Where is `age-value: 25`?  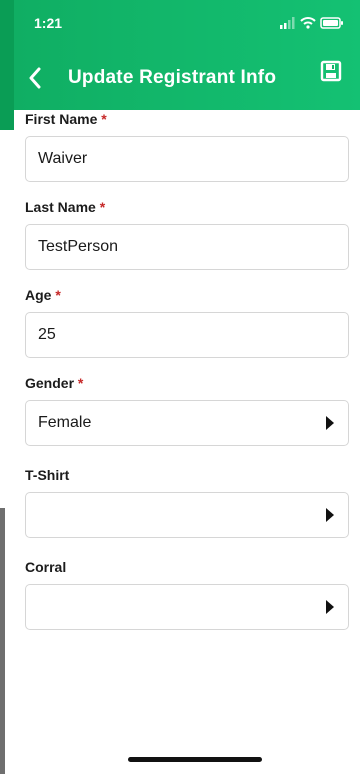
age-value: 25 is located at coordinates (47, 334).